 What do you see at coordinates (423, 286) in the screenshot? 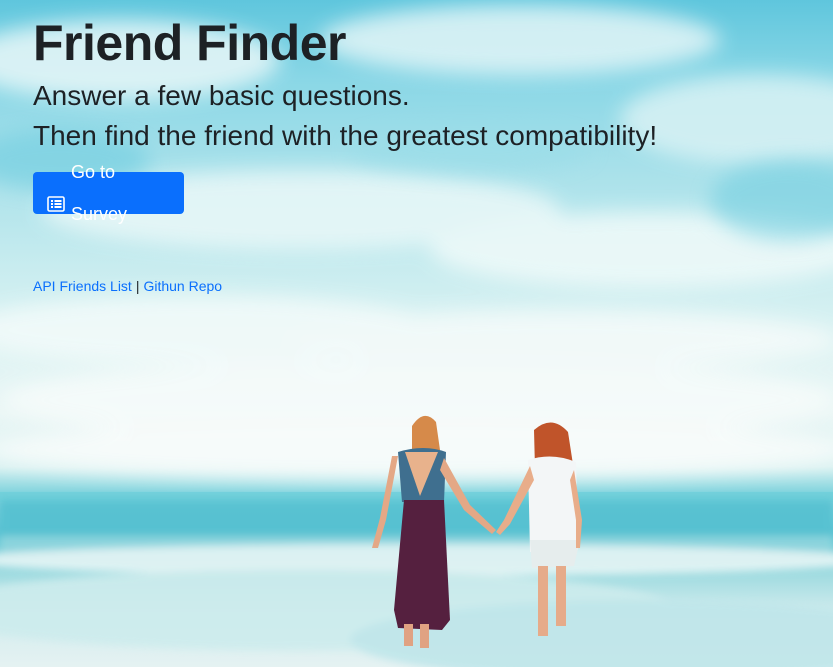
I see `footer-links: API Friends List | Githun Repo` at bounding box center [423, 286].